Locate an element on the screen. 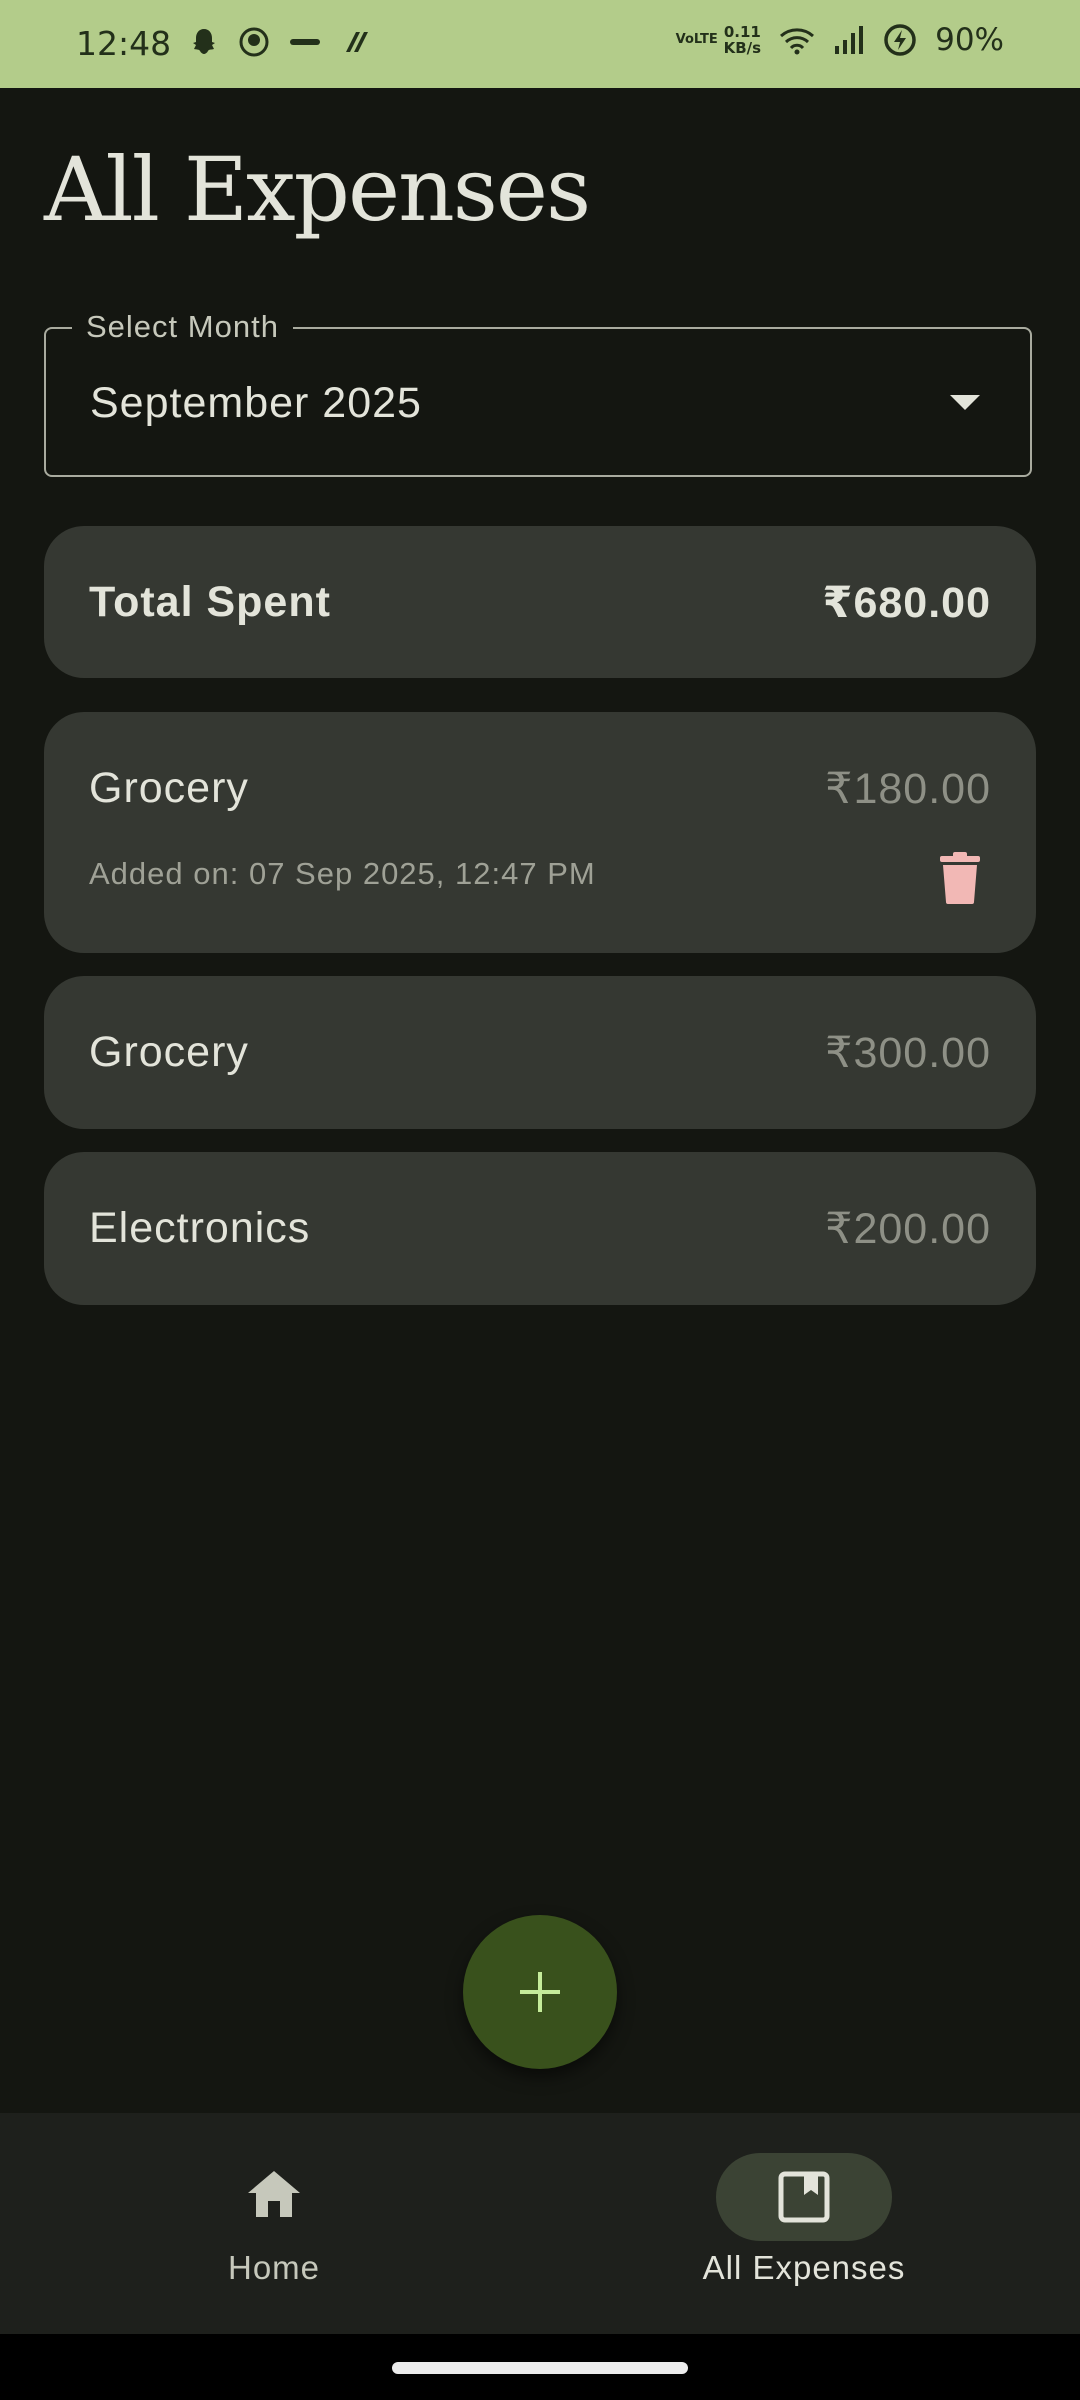  total-spent-amount: ₹680.00 is located at coordinates (906, 603).